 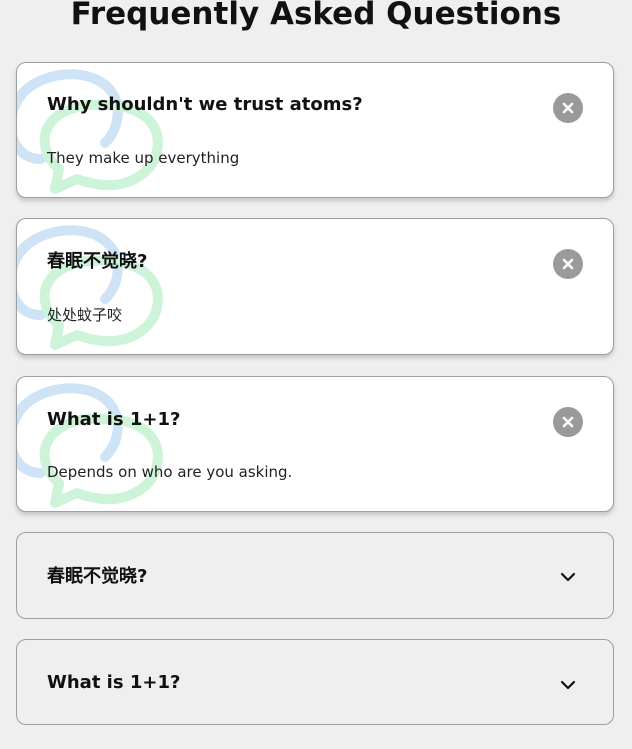 What do you see at coordinates (316, 16) in the screenshot?
I see `page-title: Frequently Asked Questions` at bounding box center [316, 16].